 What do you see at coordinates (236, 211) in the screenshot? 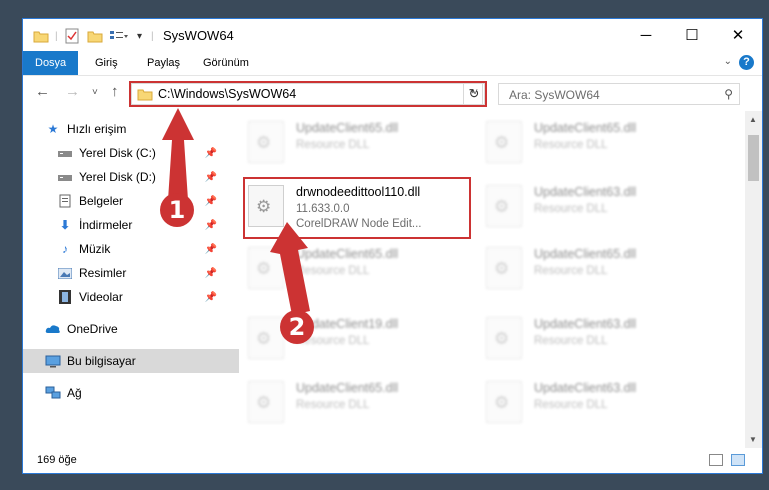
I see `annotation-overlay` at bounding box center [236, 211].